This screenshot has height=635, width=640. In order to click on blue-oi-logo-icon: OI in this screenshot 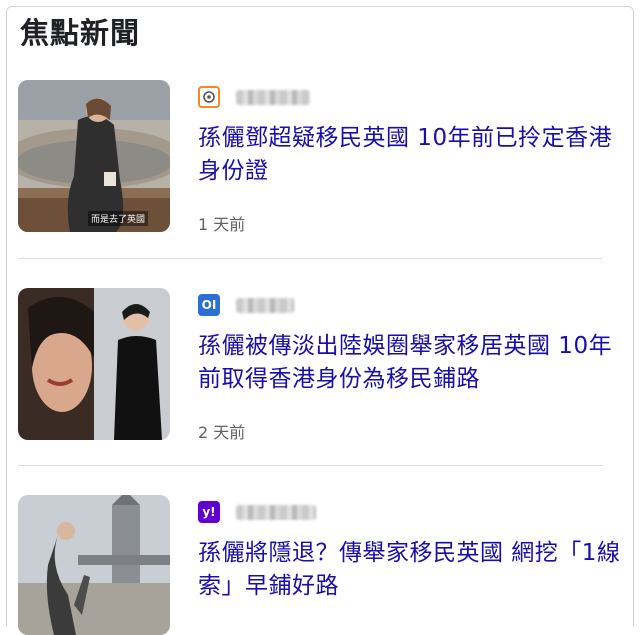, I will do `click(209, 305)`.